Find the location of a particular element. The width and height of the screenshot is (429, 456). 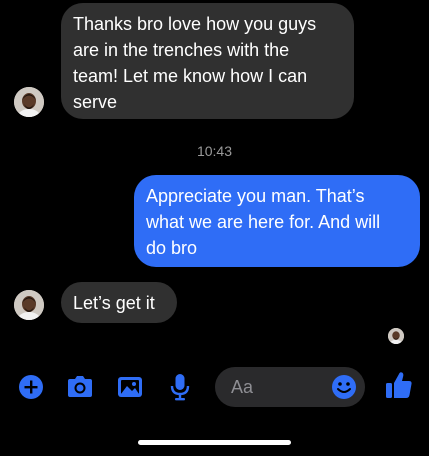

message-text-line: are in the trenches with the is located at coordinates (181, 50).